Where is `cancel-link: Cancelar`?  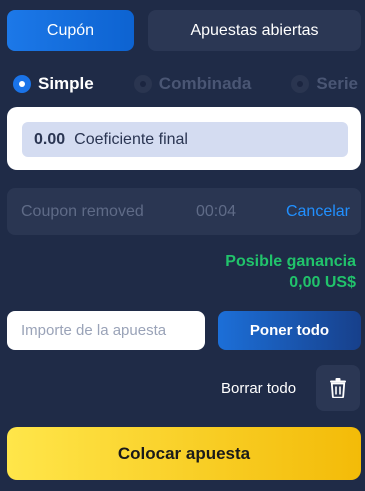 cancel-link: Cancelar is located at coordinates (318, 212).